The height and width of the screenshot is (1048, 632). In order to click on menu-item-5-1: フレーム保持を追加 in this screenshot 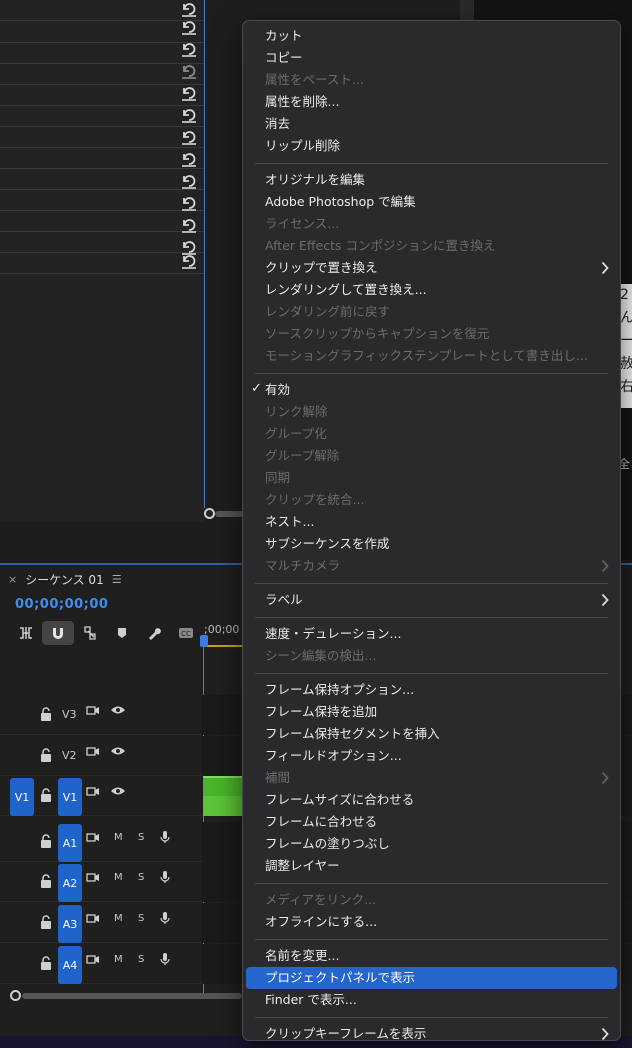, I will do `click(431, 712)`.